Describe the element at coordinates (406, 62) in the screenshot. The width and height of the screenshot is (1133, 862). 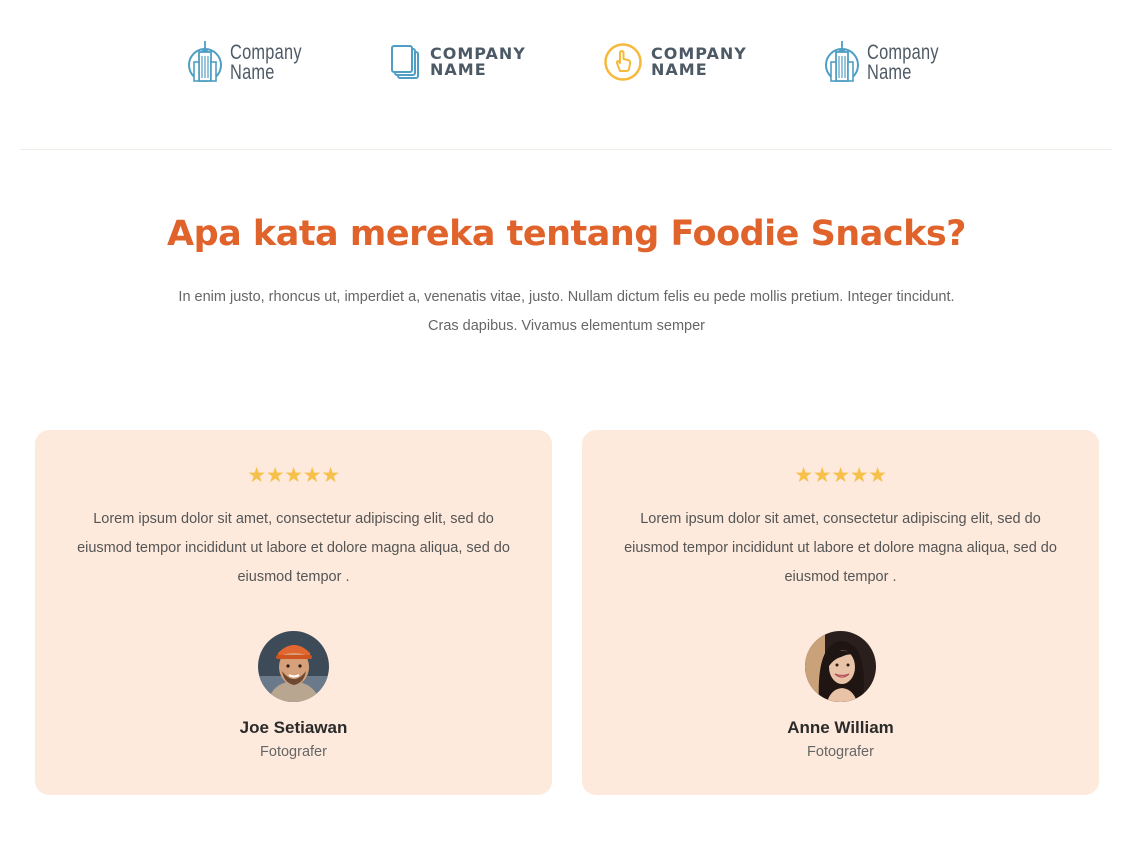
I see `stacked-pages-icon` at that location.